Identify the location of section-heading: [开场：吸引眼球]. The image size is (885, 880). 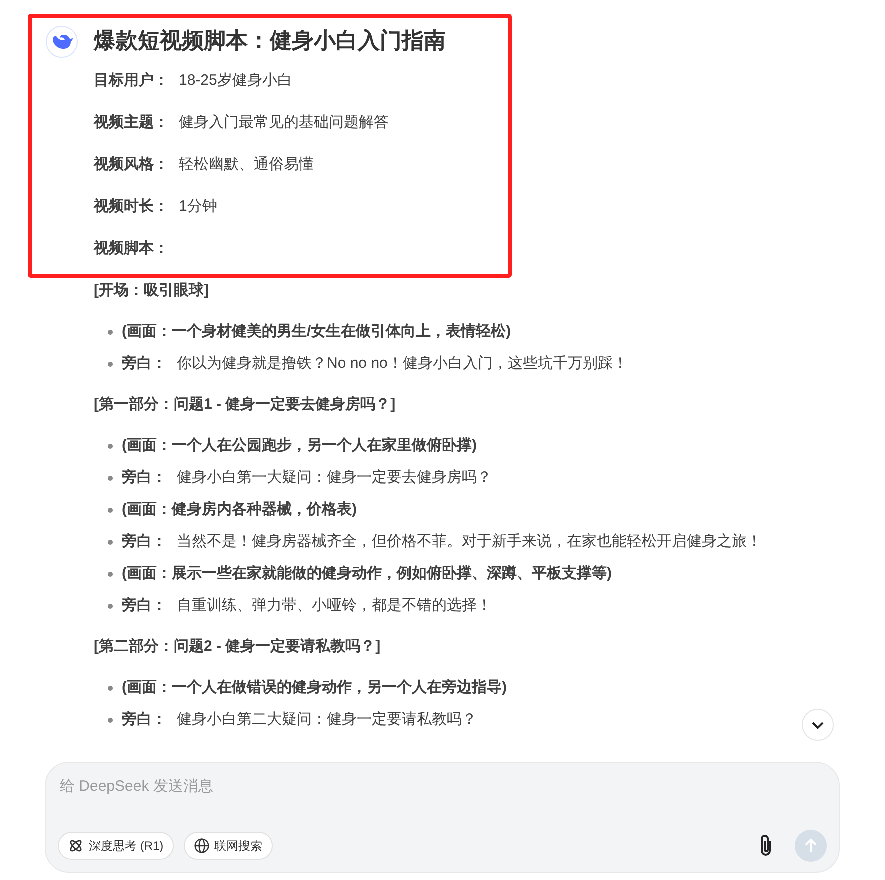
(152, 291).